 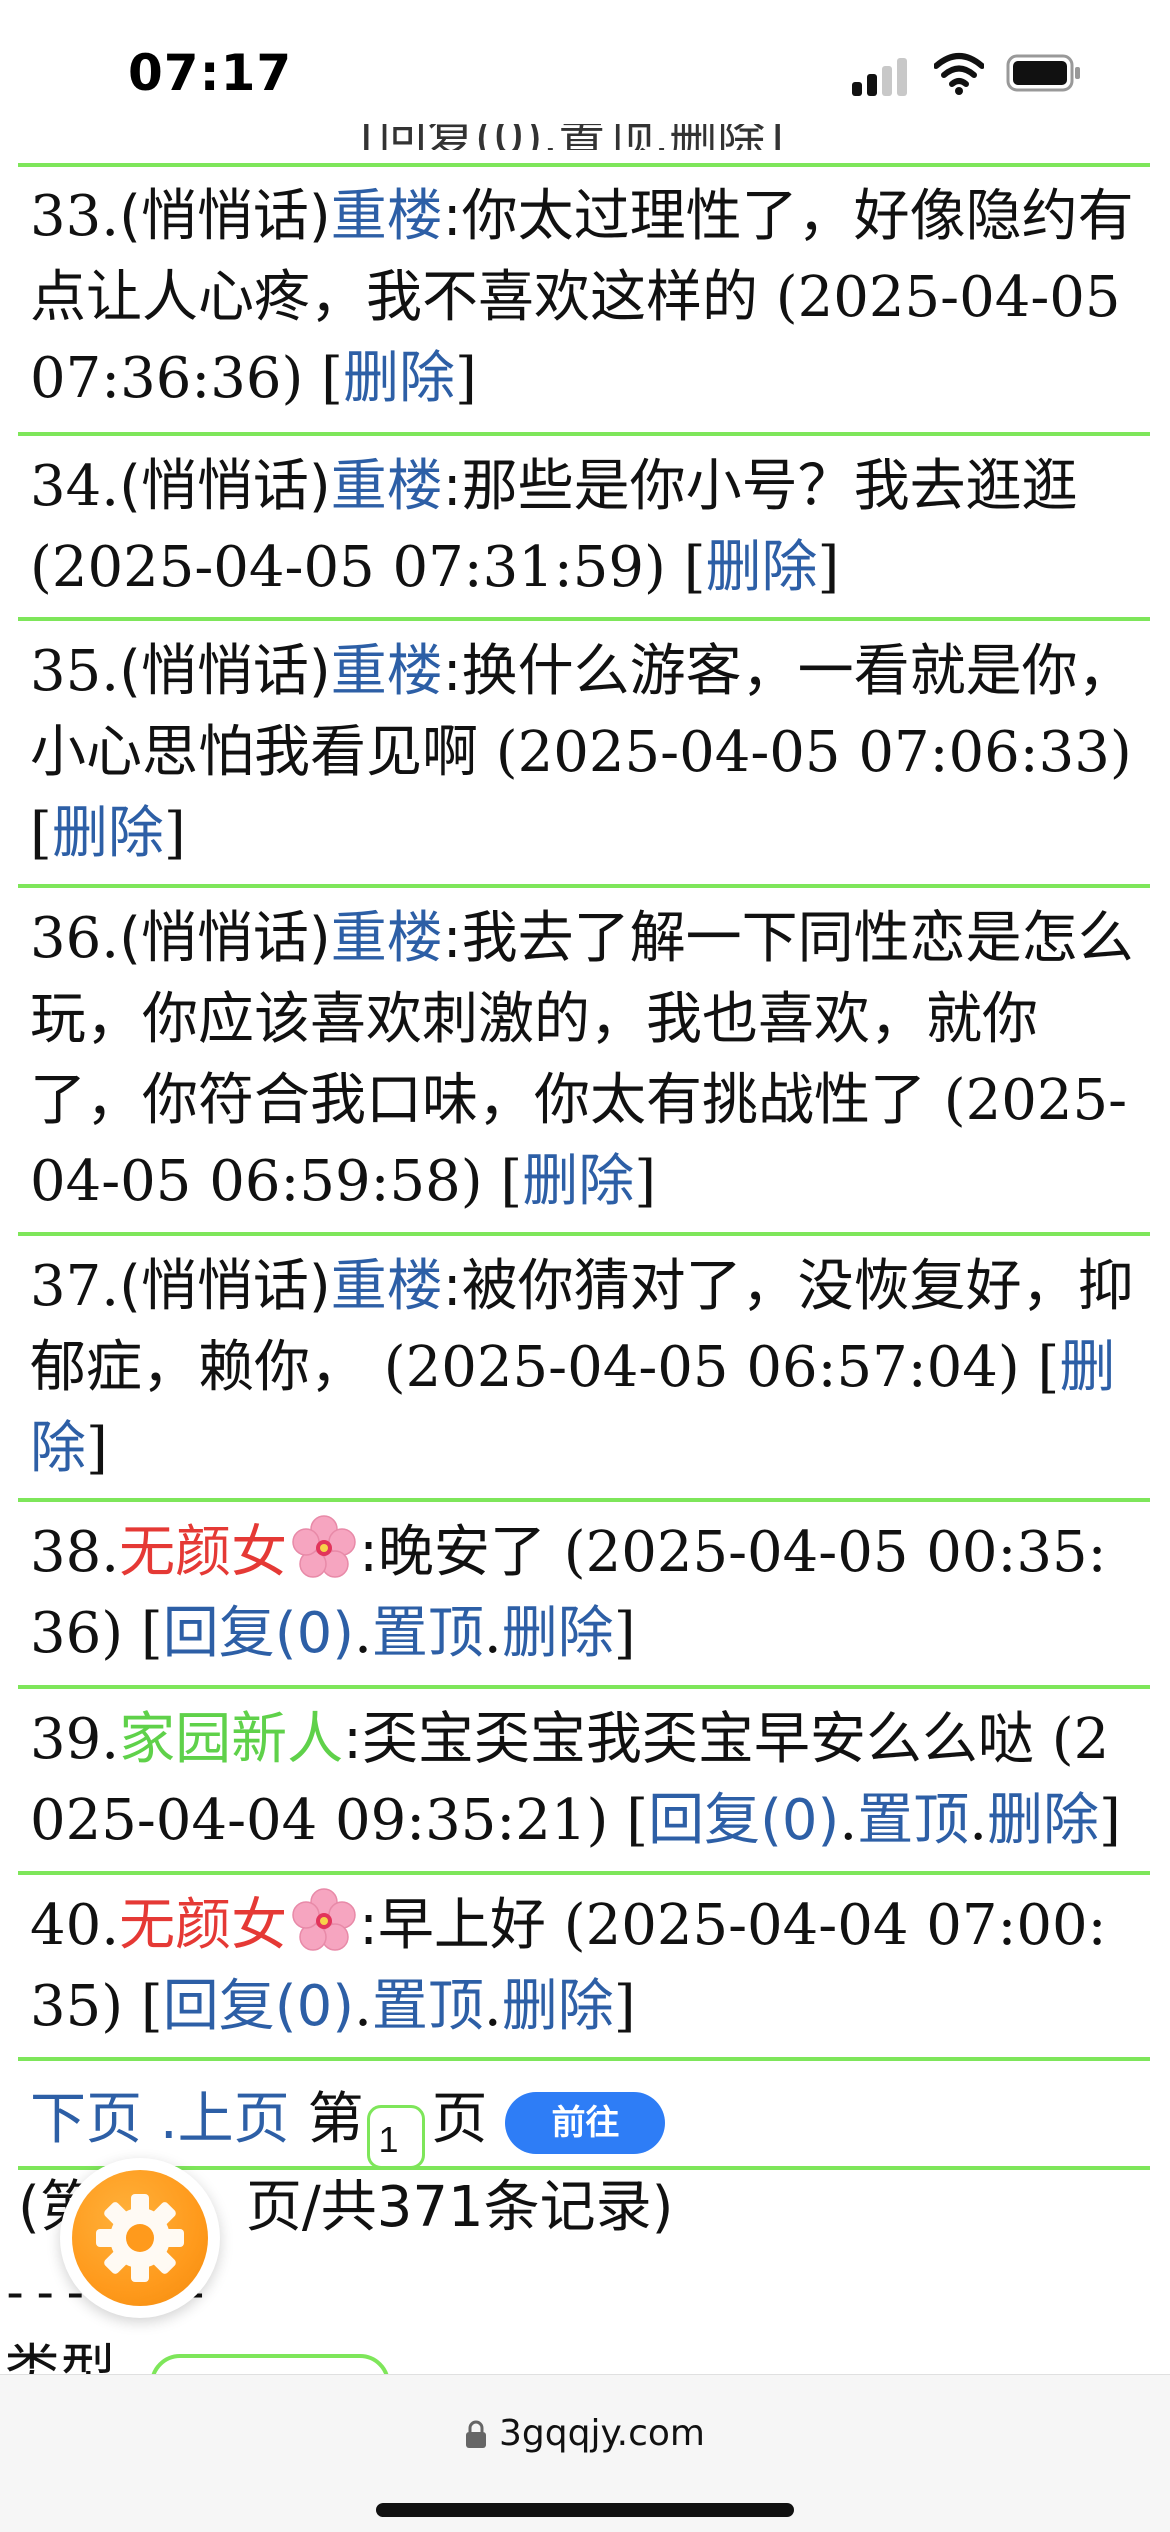 I want to click on type-select, so click(x=270, y=2364).